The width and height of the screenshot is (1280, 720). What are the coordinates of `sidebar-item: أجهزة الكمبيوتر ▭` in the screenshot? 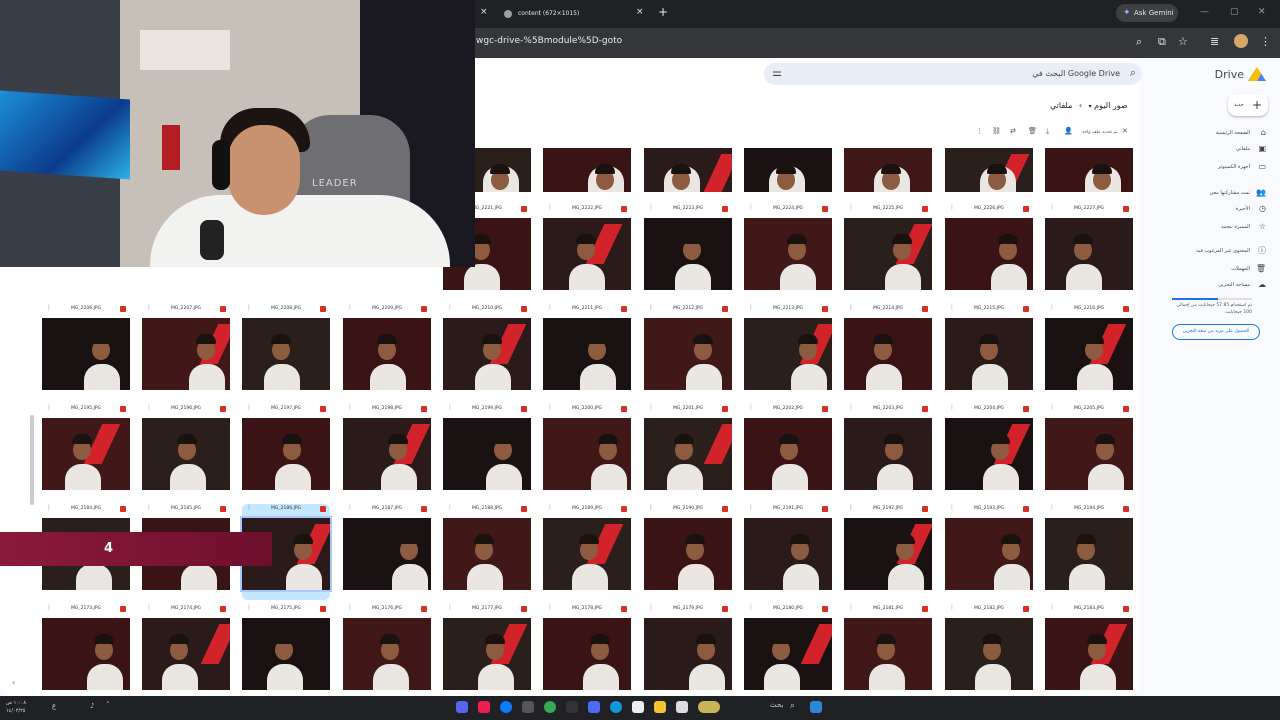 It's located at (1242, 167).